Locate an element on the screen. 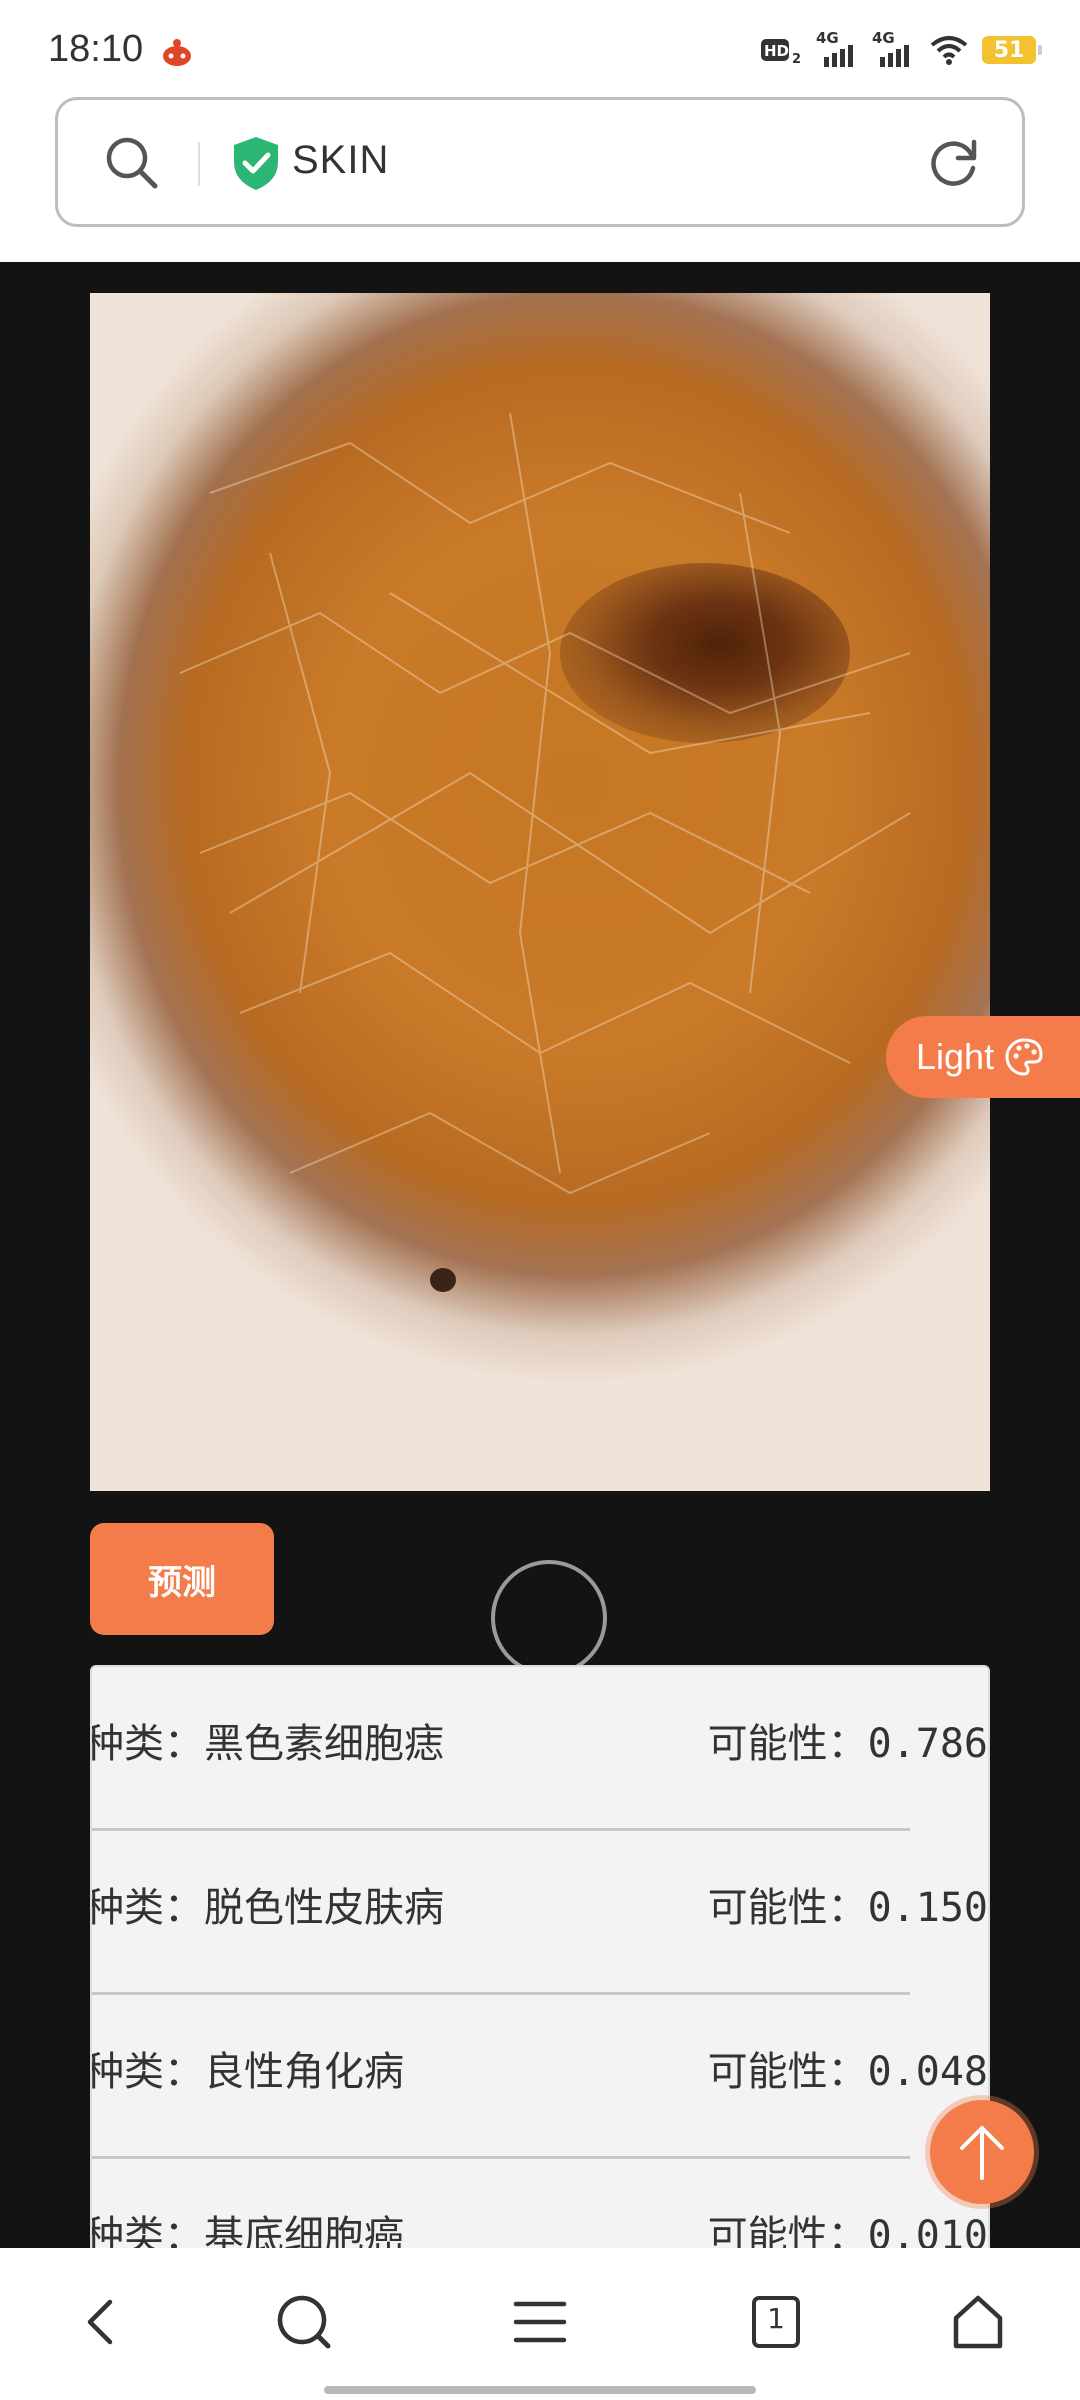  dark-speck is located at coordinates (443, 1280).